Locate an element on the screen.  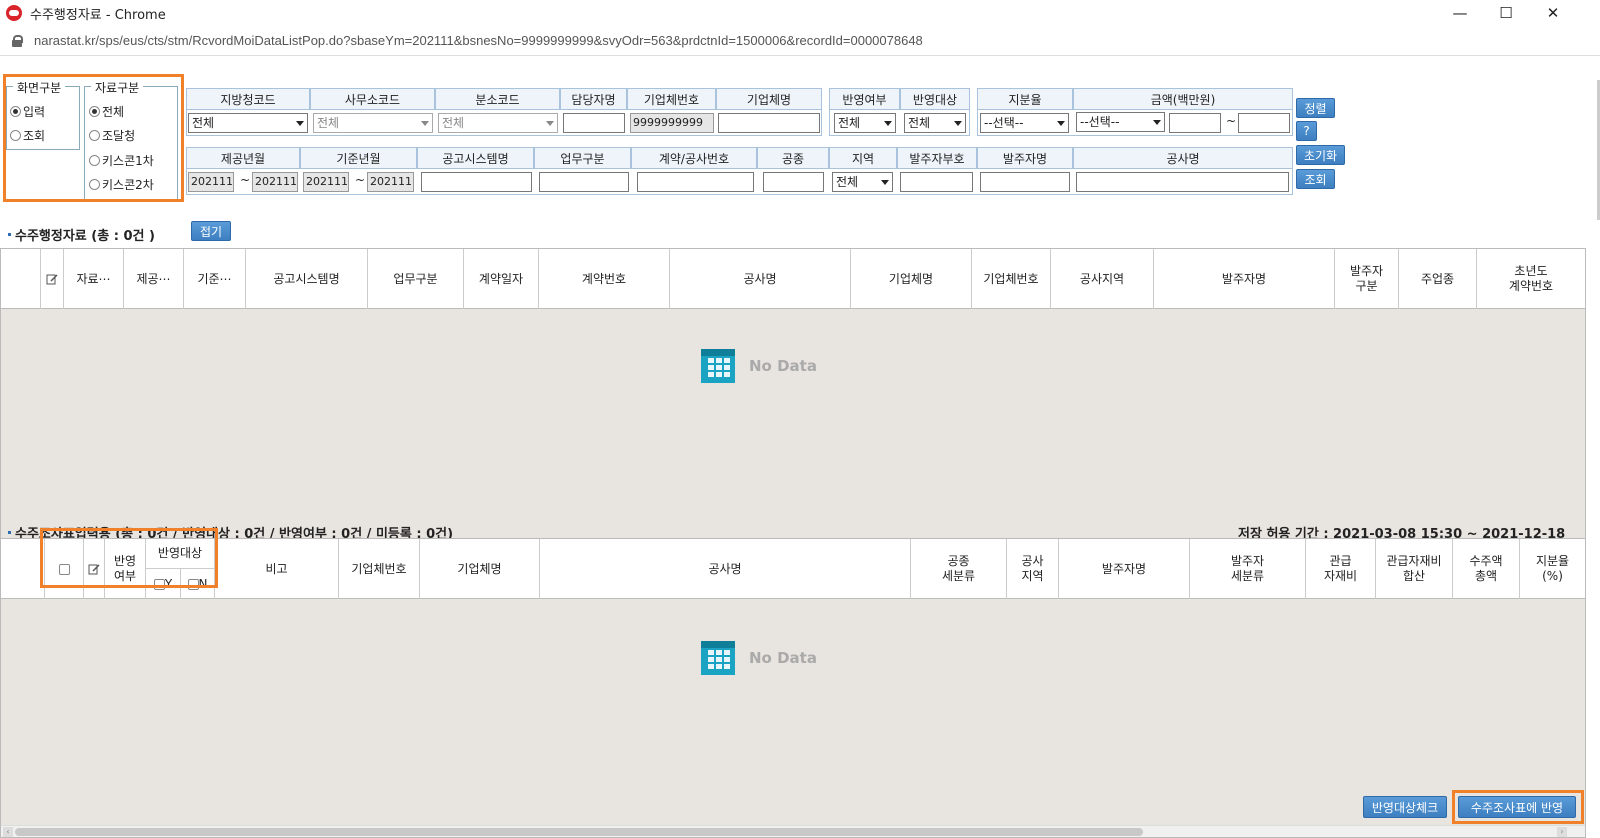
reset-button: 초기화 is located at coordinates (1320, 155).